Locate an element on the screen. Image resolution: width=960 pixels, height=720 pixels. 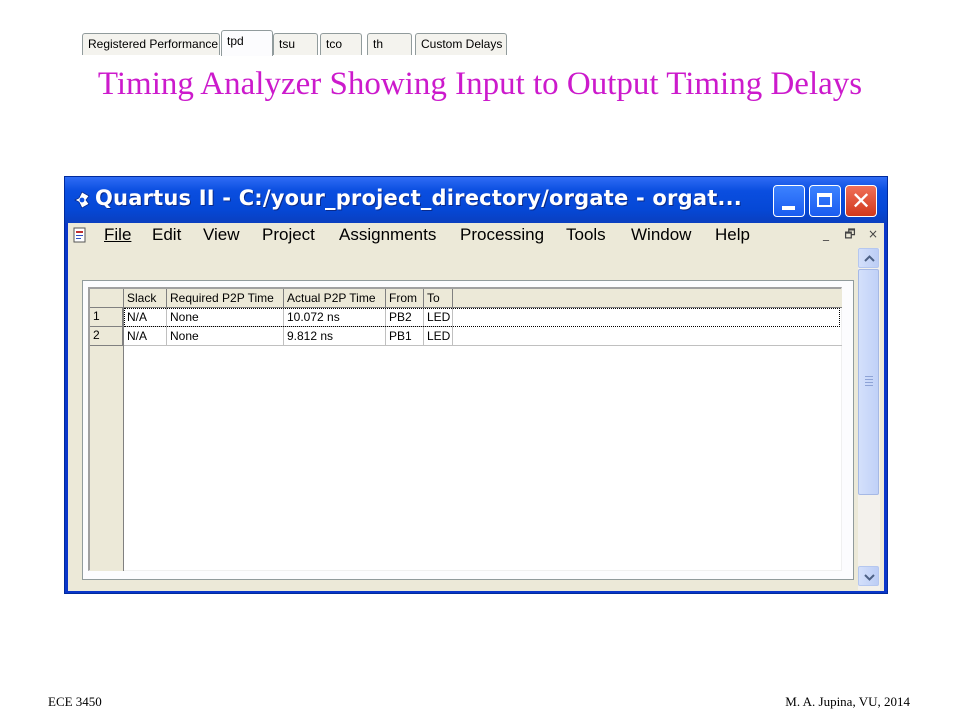
minimize-icon is located at coordinates (788, 208).